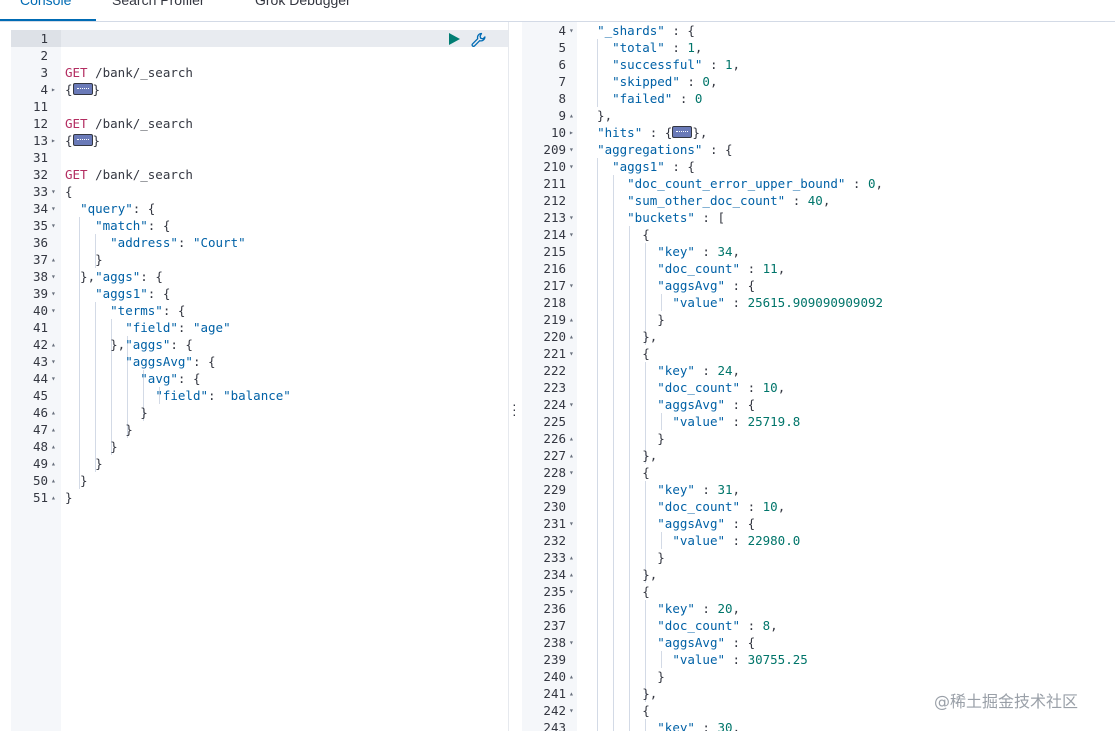  What do you see at coordinates (514, 409) in the screenshot?
I see `drag-handle-icon: · · ·` at bounding box center [514, 409].